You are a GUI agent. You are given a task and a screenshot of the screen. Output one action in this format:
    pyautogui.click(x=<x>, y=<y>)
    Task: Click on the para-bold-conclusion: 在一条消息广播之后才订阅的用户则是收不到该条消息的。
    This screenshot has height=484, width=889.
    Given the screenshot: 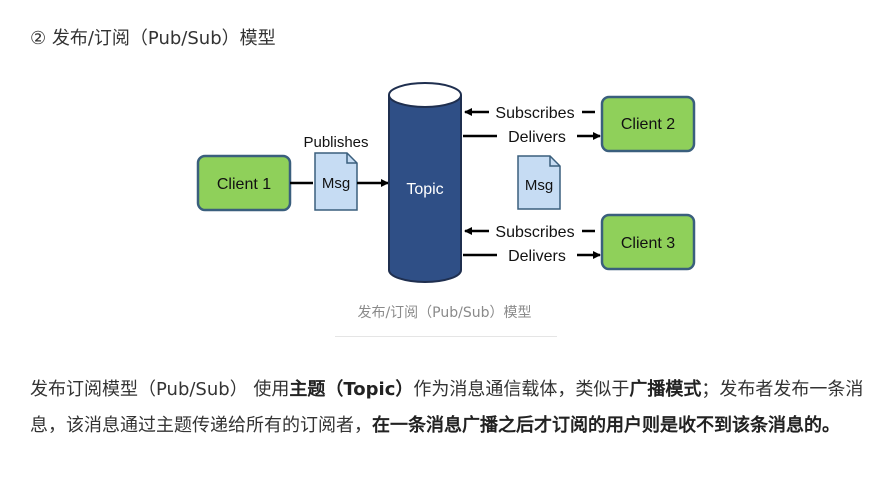 What is the action you would take?
    pyautogui.click(x=606, y=425)
    